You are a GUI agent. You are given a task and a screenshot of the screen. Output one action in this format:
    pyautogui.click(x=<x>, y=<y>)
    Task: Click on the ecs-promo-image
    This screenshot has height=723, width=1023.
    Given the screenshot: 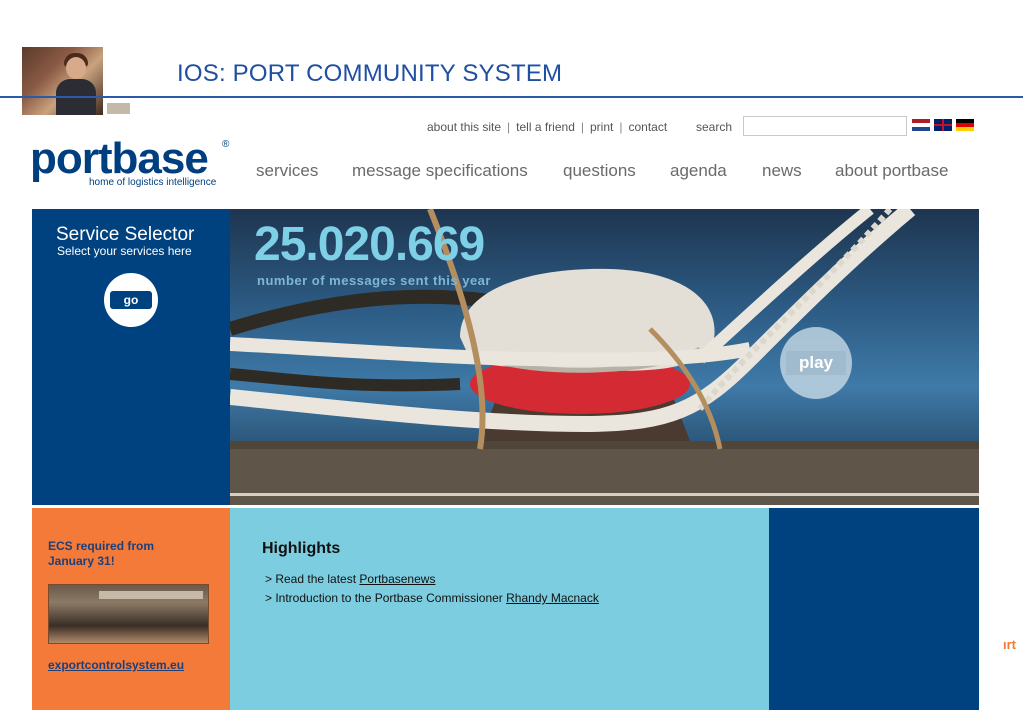 What is the action you would take?
    pyautogui.click(x=128, y=614)
    